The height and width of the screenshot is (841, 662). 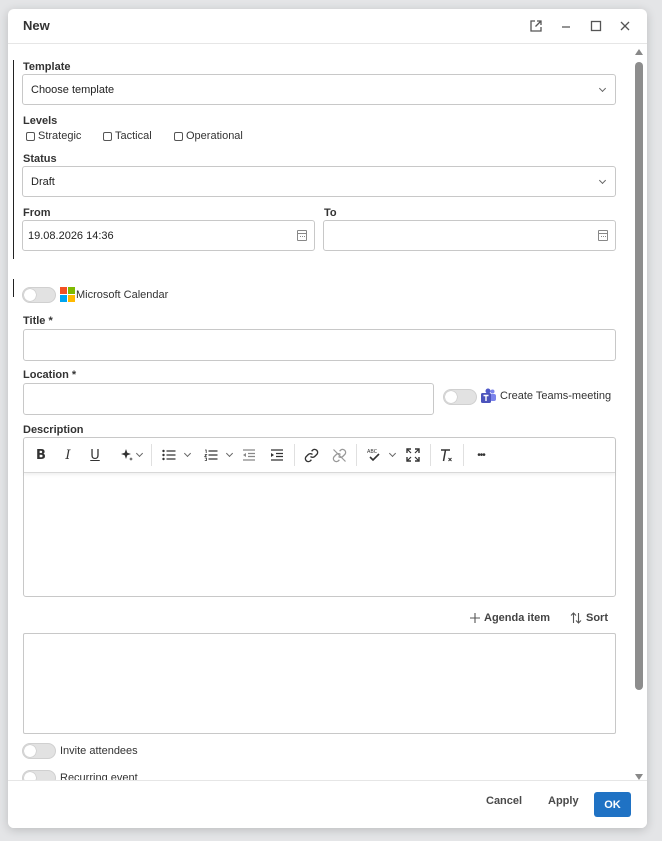 What do you see at coordinates (563, 801) in the screenshot?
I see `apply-button: Apply` at bounding box center [563, 801].